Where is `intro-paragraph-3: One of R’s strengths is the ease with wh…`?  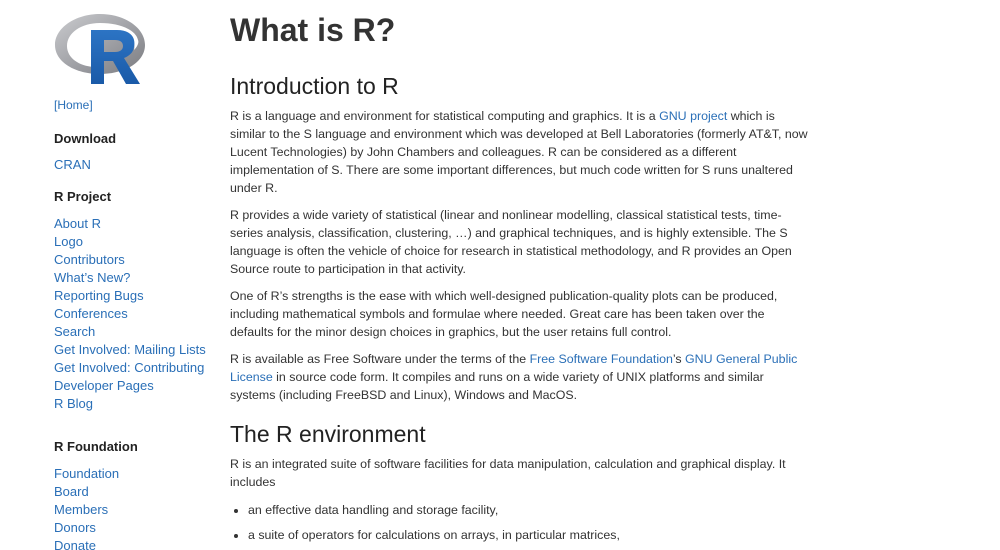
intro-paragraph-3: One of R’s strengths is the ease with wh… is located at coordinates (504, 314).